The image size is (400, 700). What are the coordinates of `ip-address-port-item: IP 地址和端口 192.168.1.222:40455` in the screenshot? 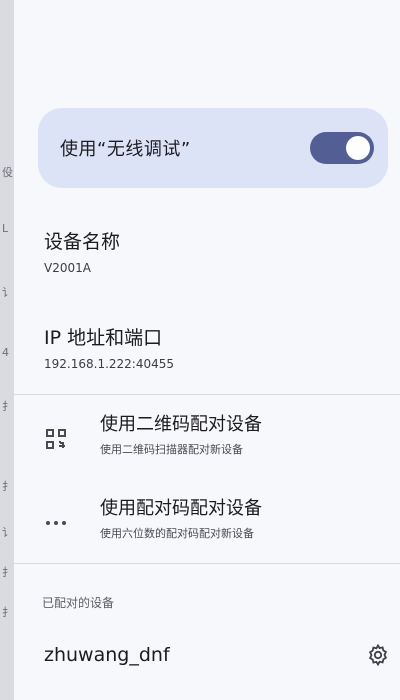 It's located at (207, 349).